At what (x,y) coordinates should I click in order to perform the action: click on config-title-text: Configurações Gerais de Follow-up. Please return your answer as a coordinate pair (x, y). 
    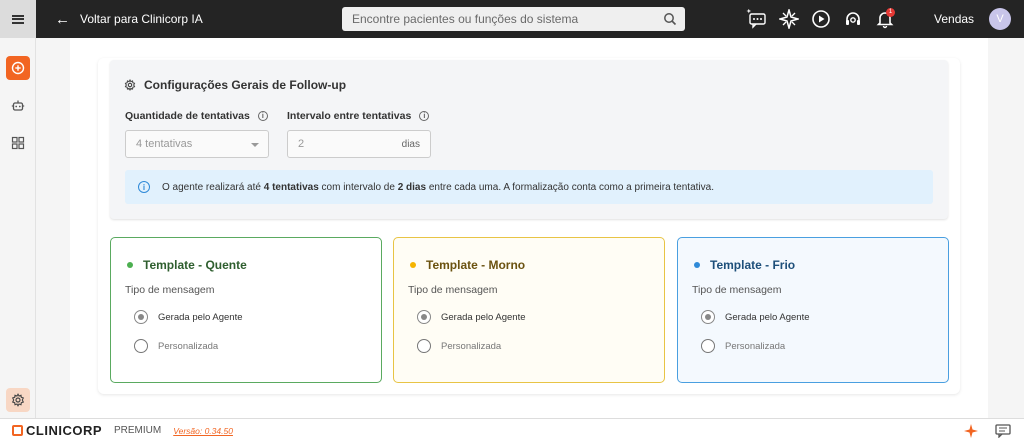
    Looking at the image, I should click on (245, 85).